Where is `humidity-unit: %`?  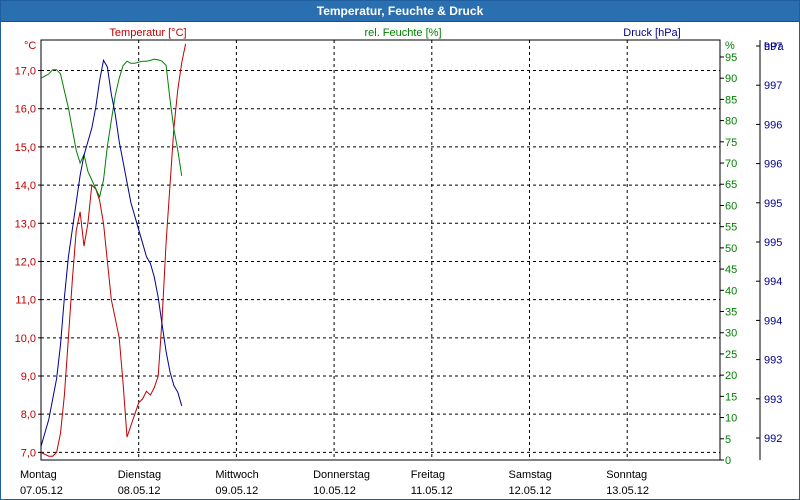 humidity-unit: % is located at coordinates (730, 46).